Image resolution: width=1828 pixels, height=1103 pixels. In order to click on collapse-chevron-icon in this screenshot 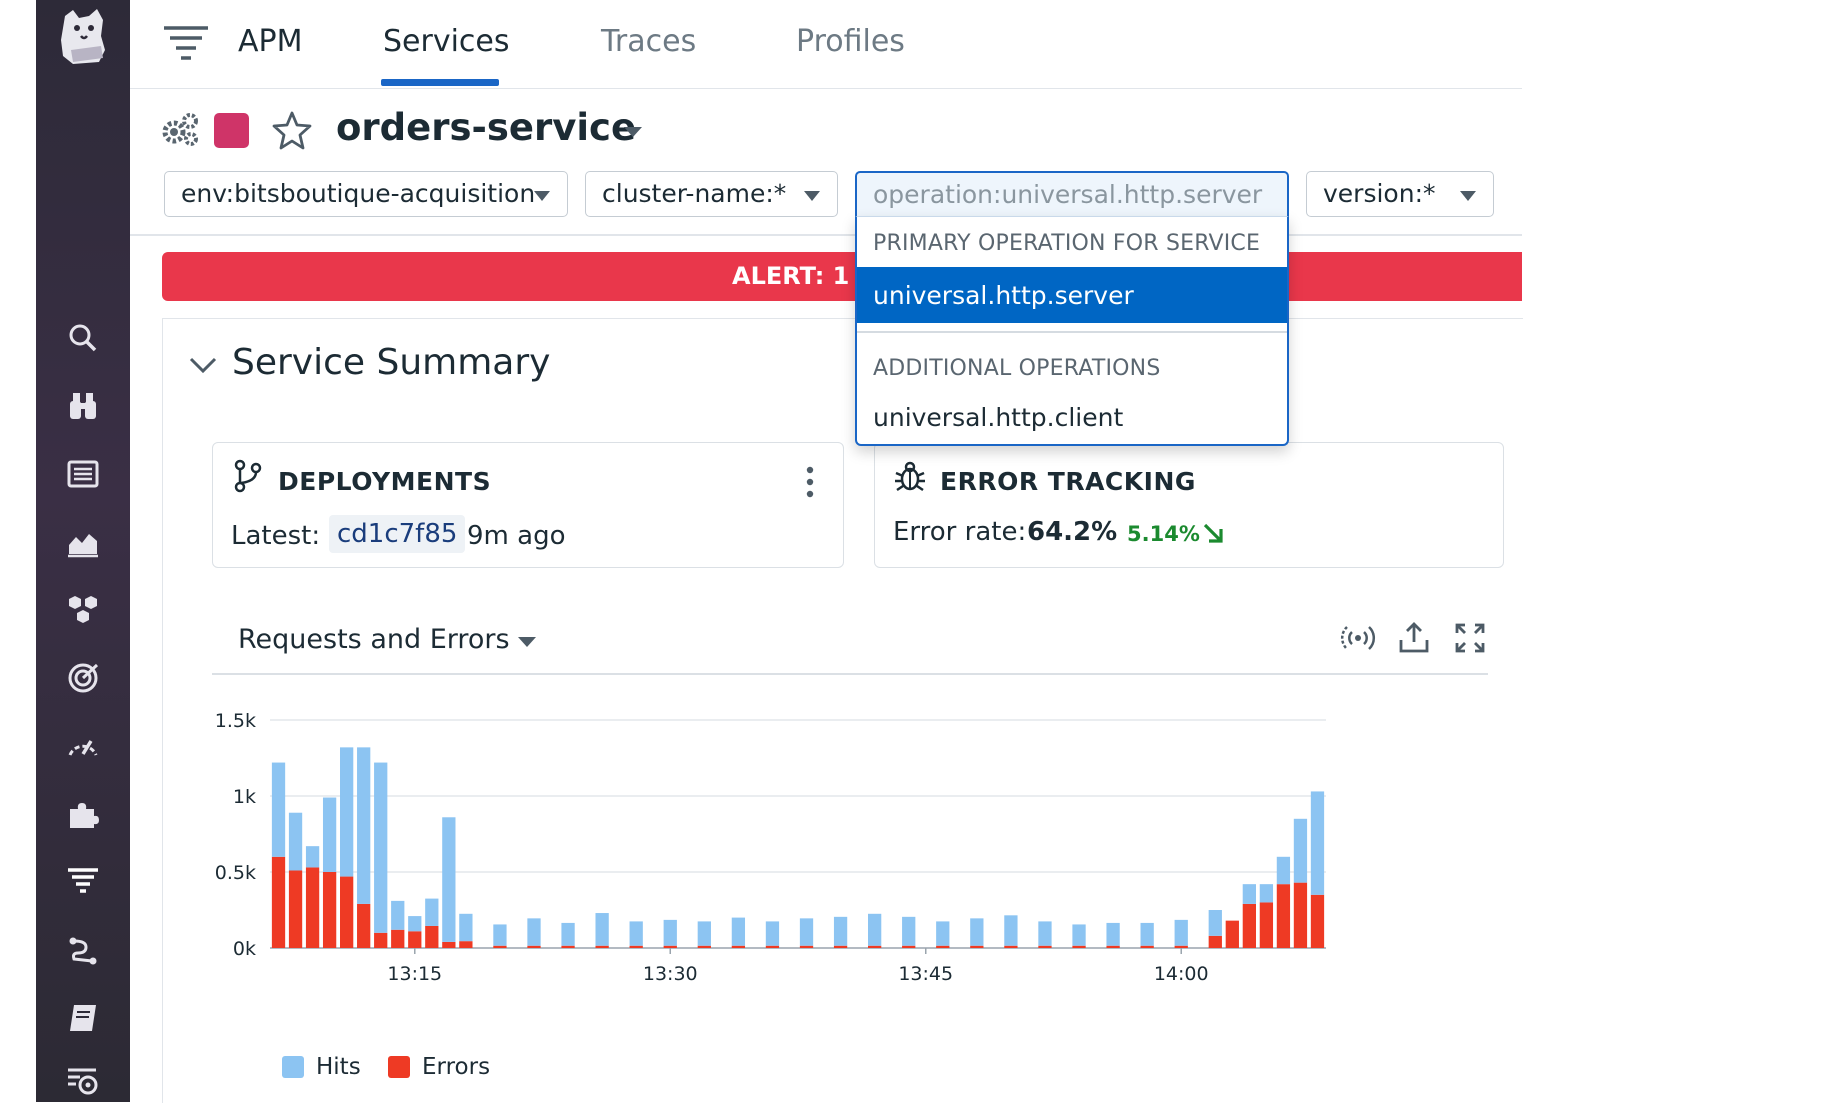, I will do `click(203, 365)`.